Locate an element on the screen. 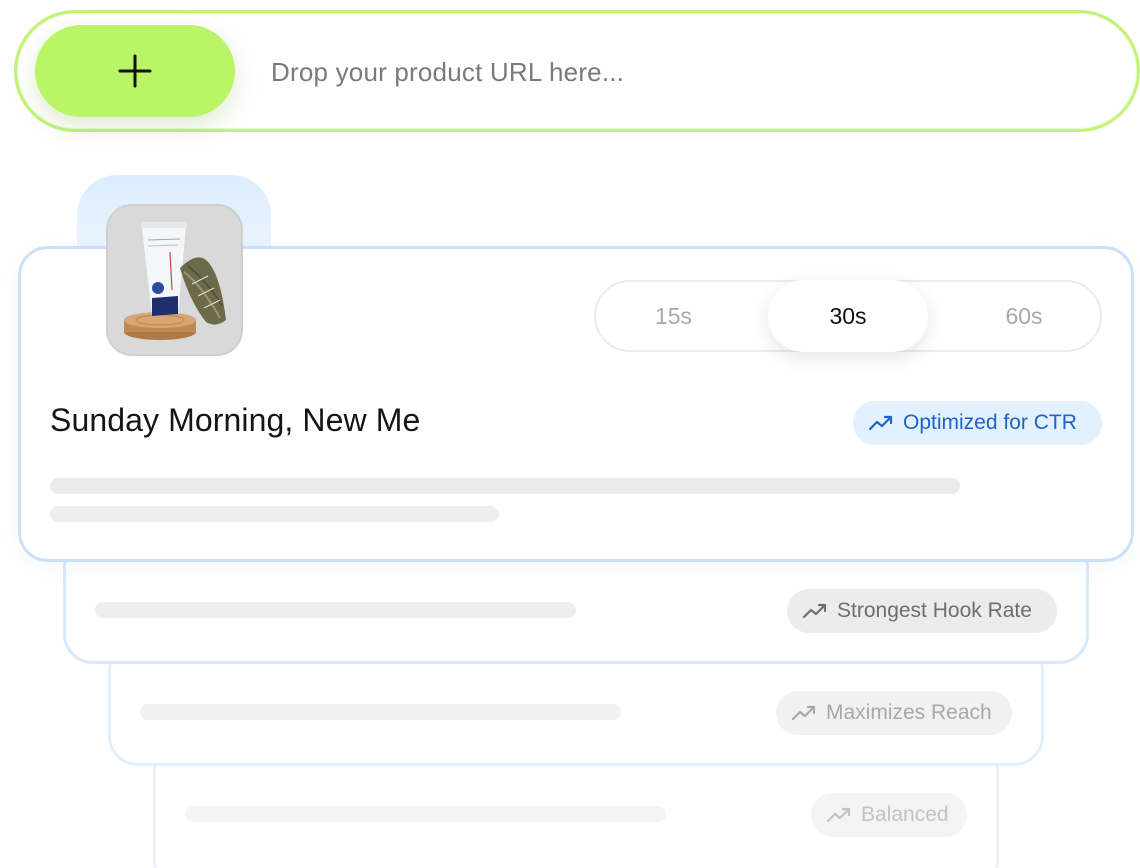 The width and height of the screenshot is (1140, 868). ad-title: Sunday Morning, New Me is located at coordinates (235, 420).